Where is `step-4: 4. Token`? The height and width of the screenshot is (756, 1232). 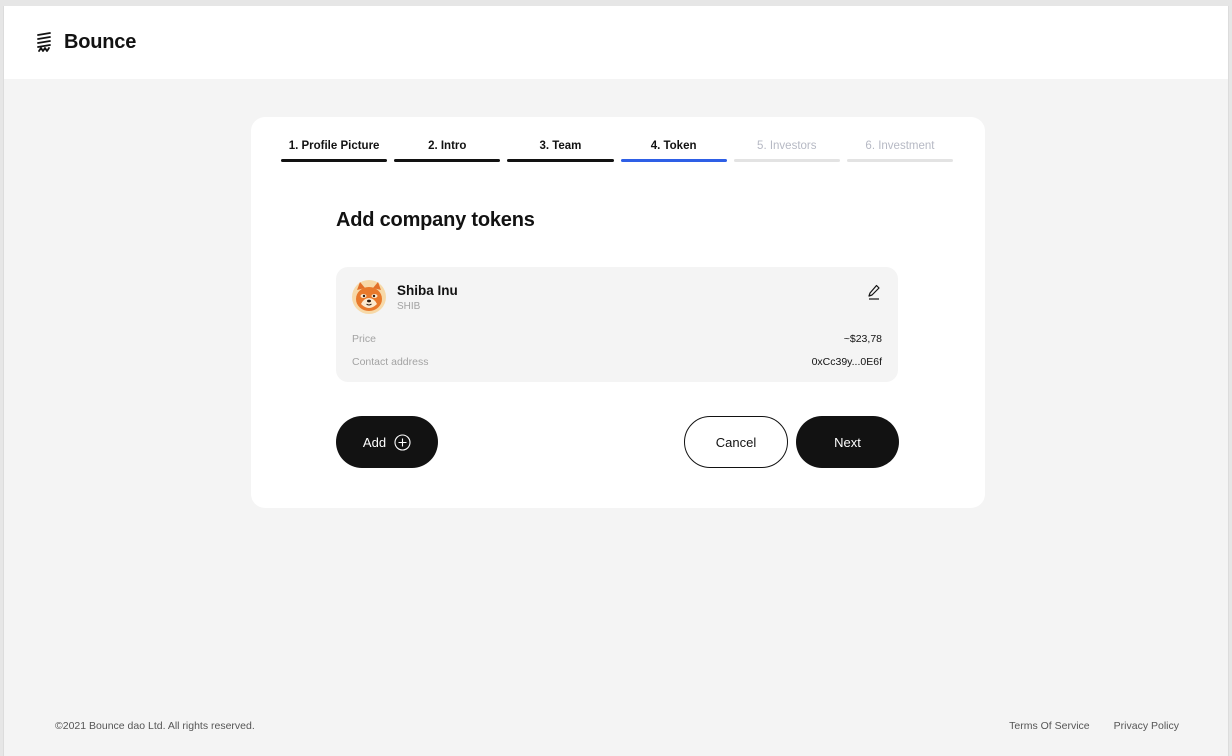 step-4: 4. Token is located at coordinates (673, 150).